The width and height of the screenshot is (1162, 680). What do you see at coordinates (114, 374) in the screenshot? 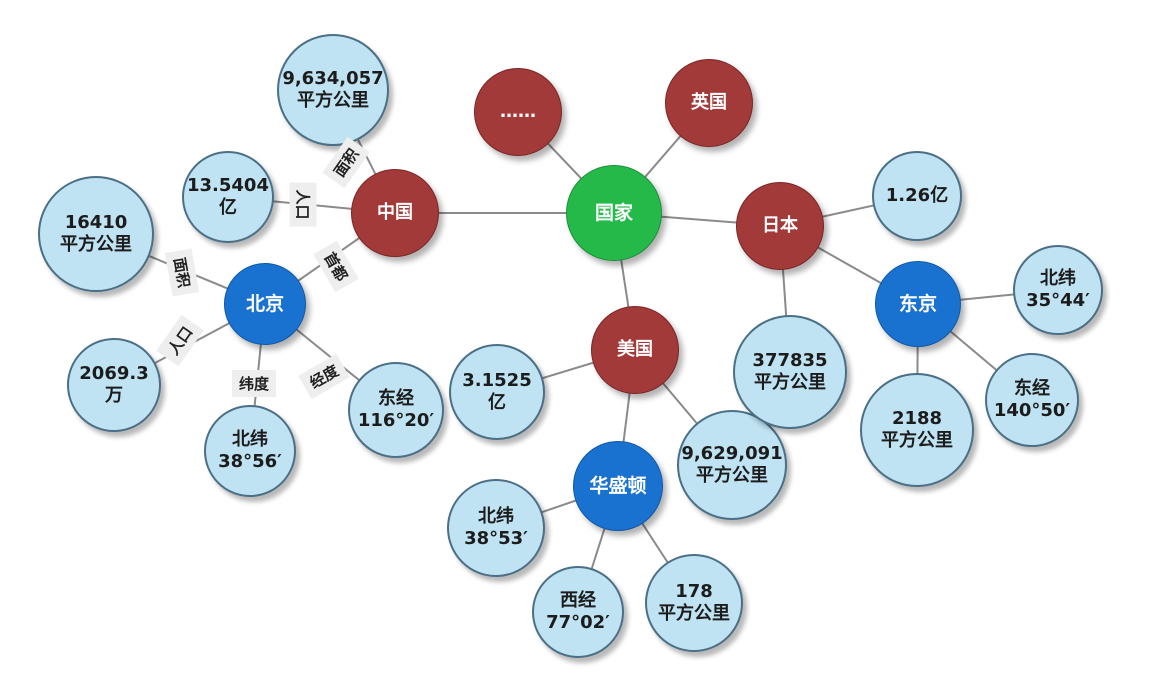
I see `node-text: 2069.3` at bounding box center [114, 374].